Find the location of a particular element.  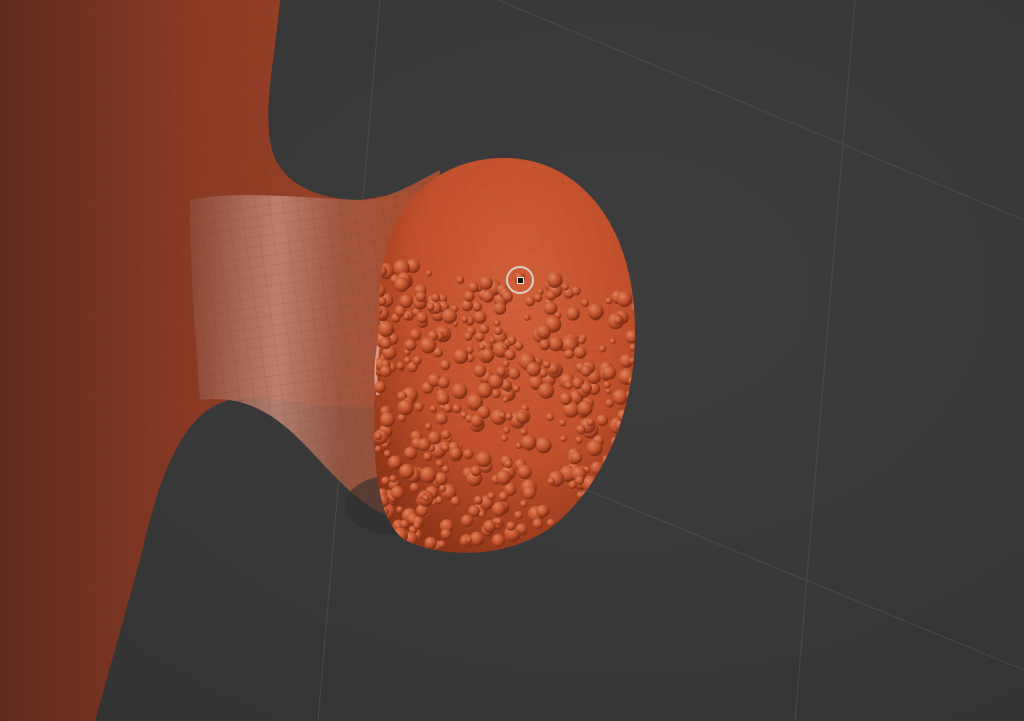

brush-circle-icon is located at coordinates (520, 280).